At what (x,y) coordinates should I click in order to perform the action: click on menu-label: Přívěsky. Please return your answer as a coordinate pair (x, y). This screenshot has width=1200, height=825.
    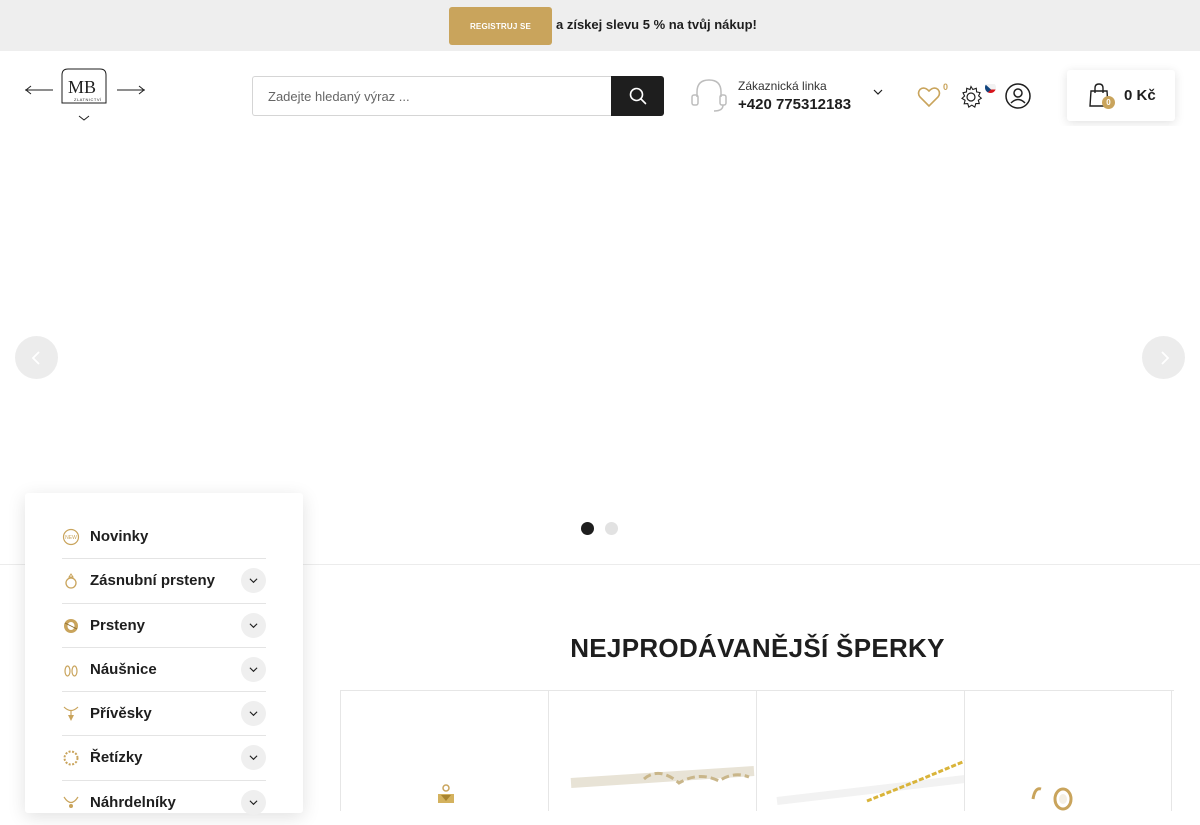
    Looking at the image, I should click on (121, 714).